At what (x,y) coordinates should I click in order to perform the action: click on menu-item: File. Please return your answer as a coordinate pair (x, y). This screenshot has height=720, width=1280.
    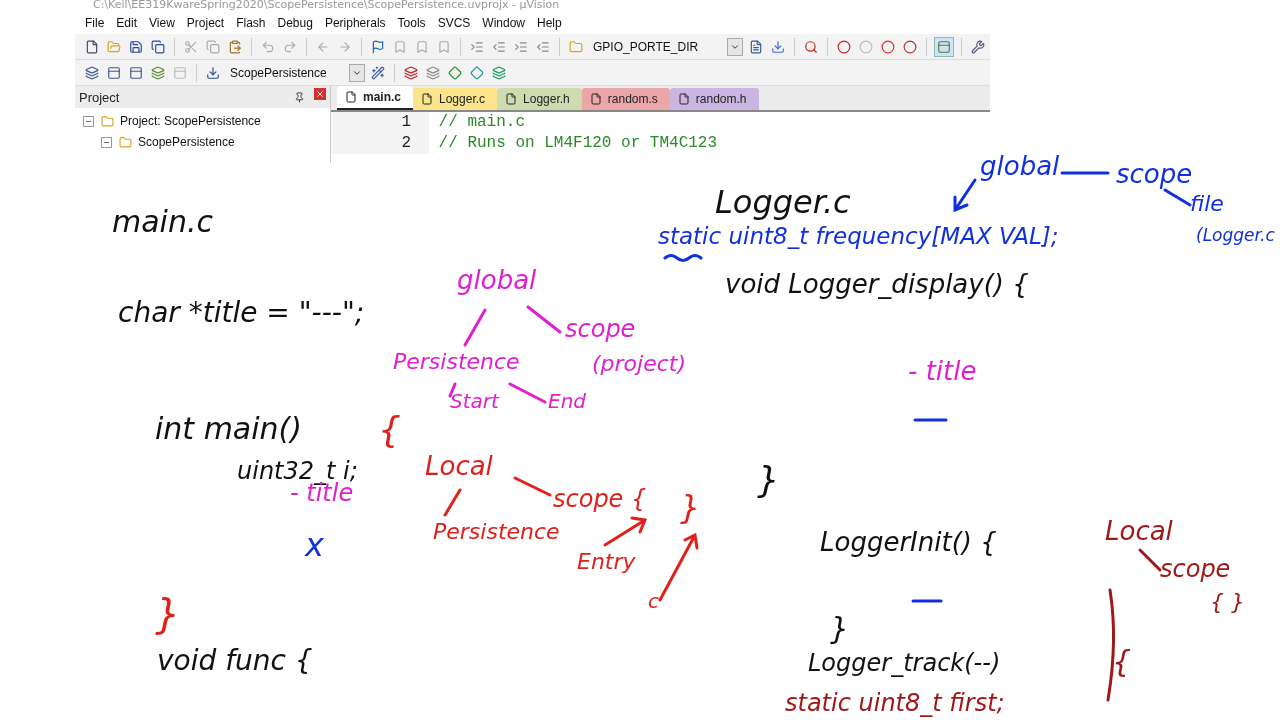
    Looking at the image, I should click on (95, 23).